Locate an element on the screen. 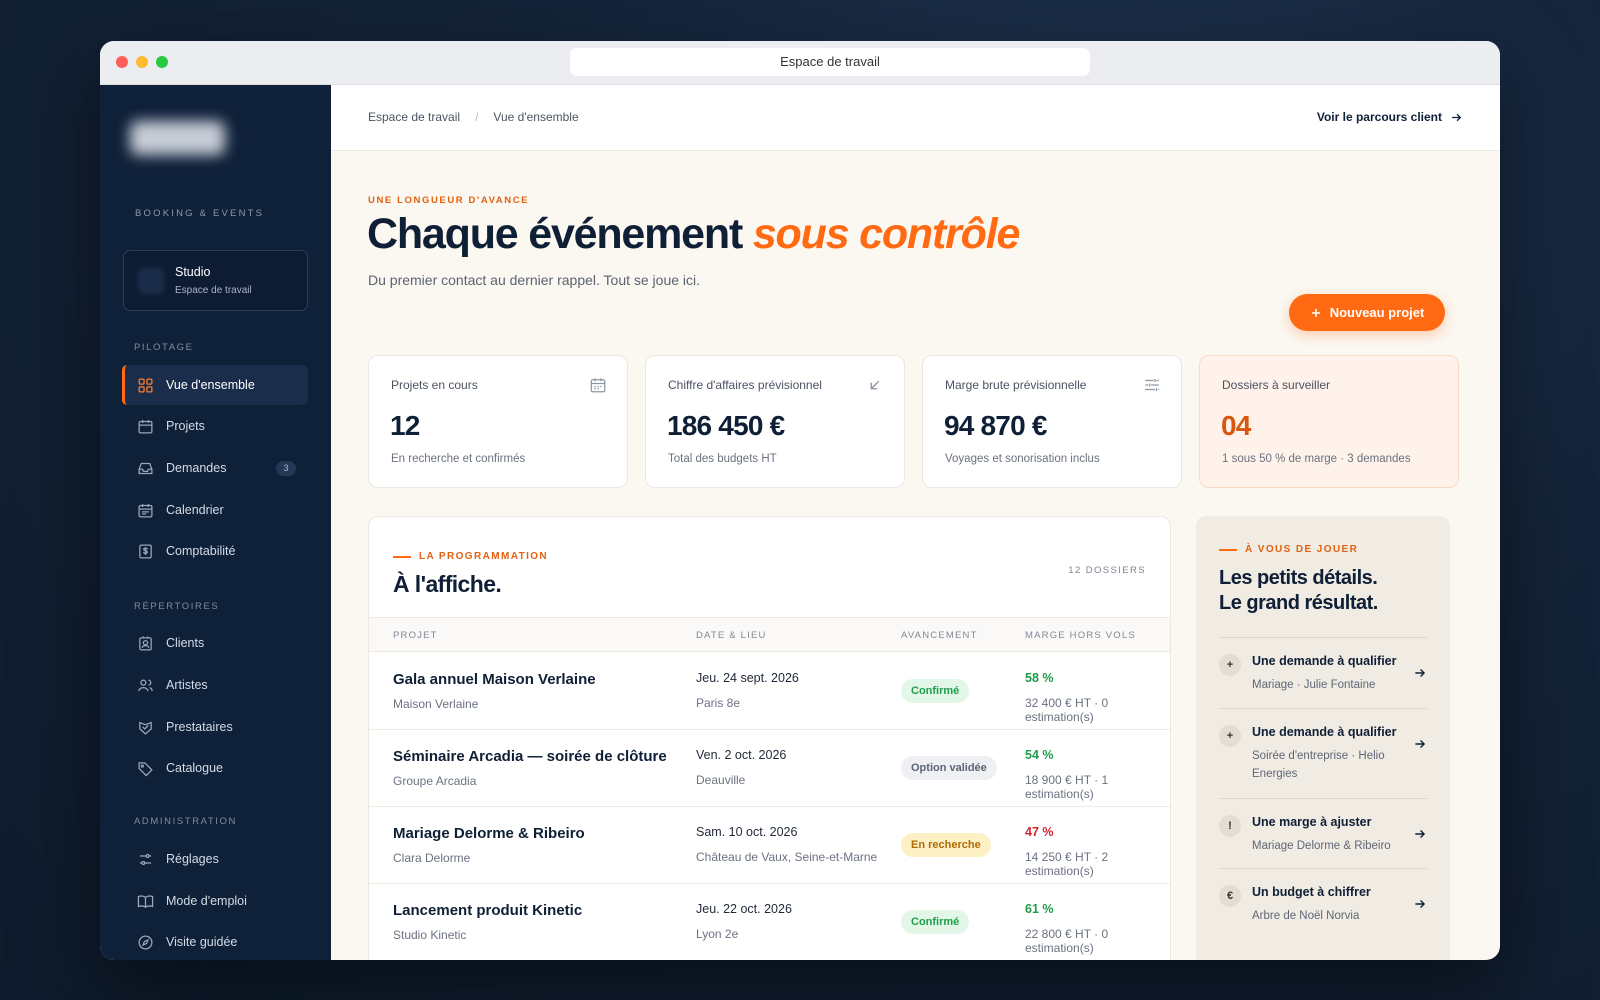 The width and height of the screenshot is (1600, 1000). sidebar-item-clients: Clients is located at coordinates (215, 643).